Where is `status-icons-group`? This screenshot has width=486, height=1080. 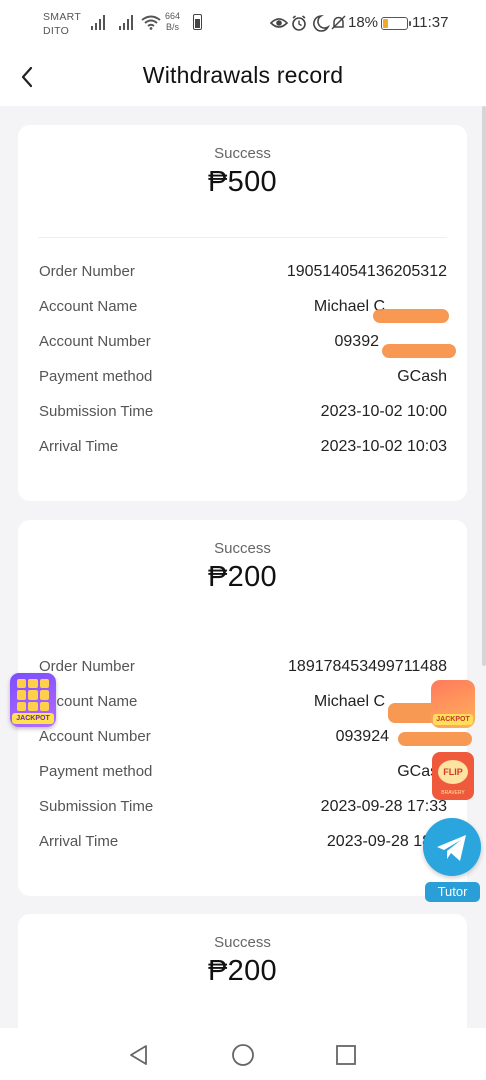
status-icons-group is located at coordinates (308, 23).